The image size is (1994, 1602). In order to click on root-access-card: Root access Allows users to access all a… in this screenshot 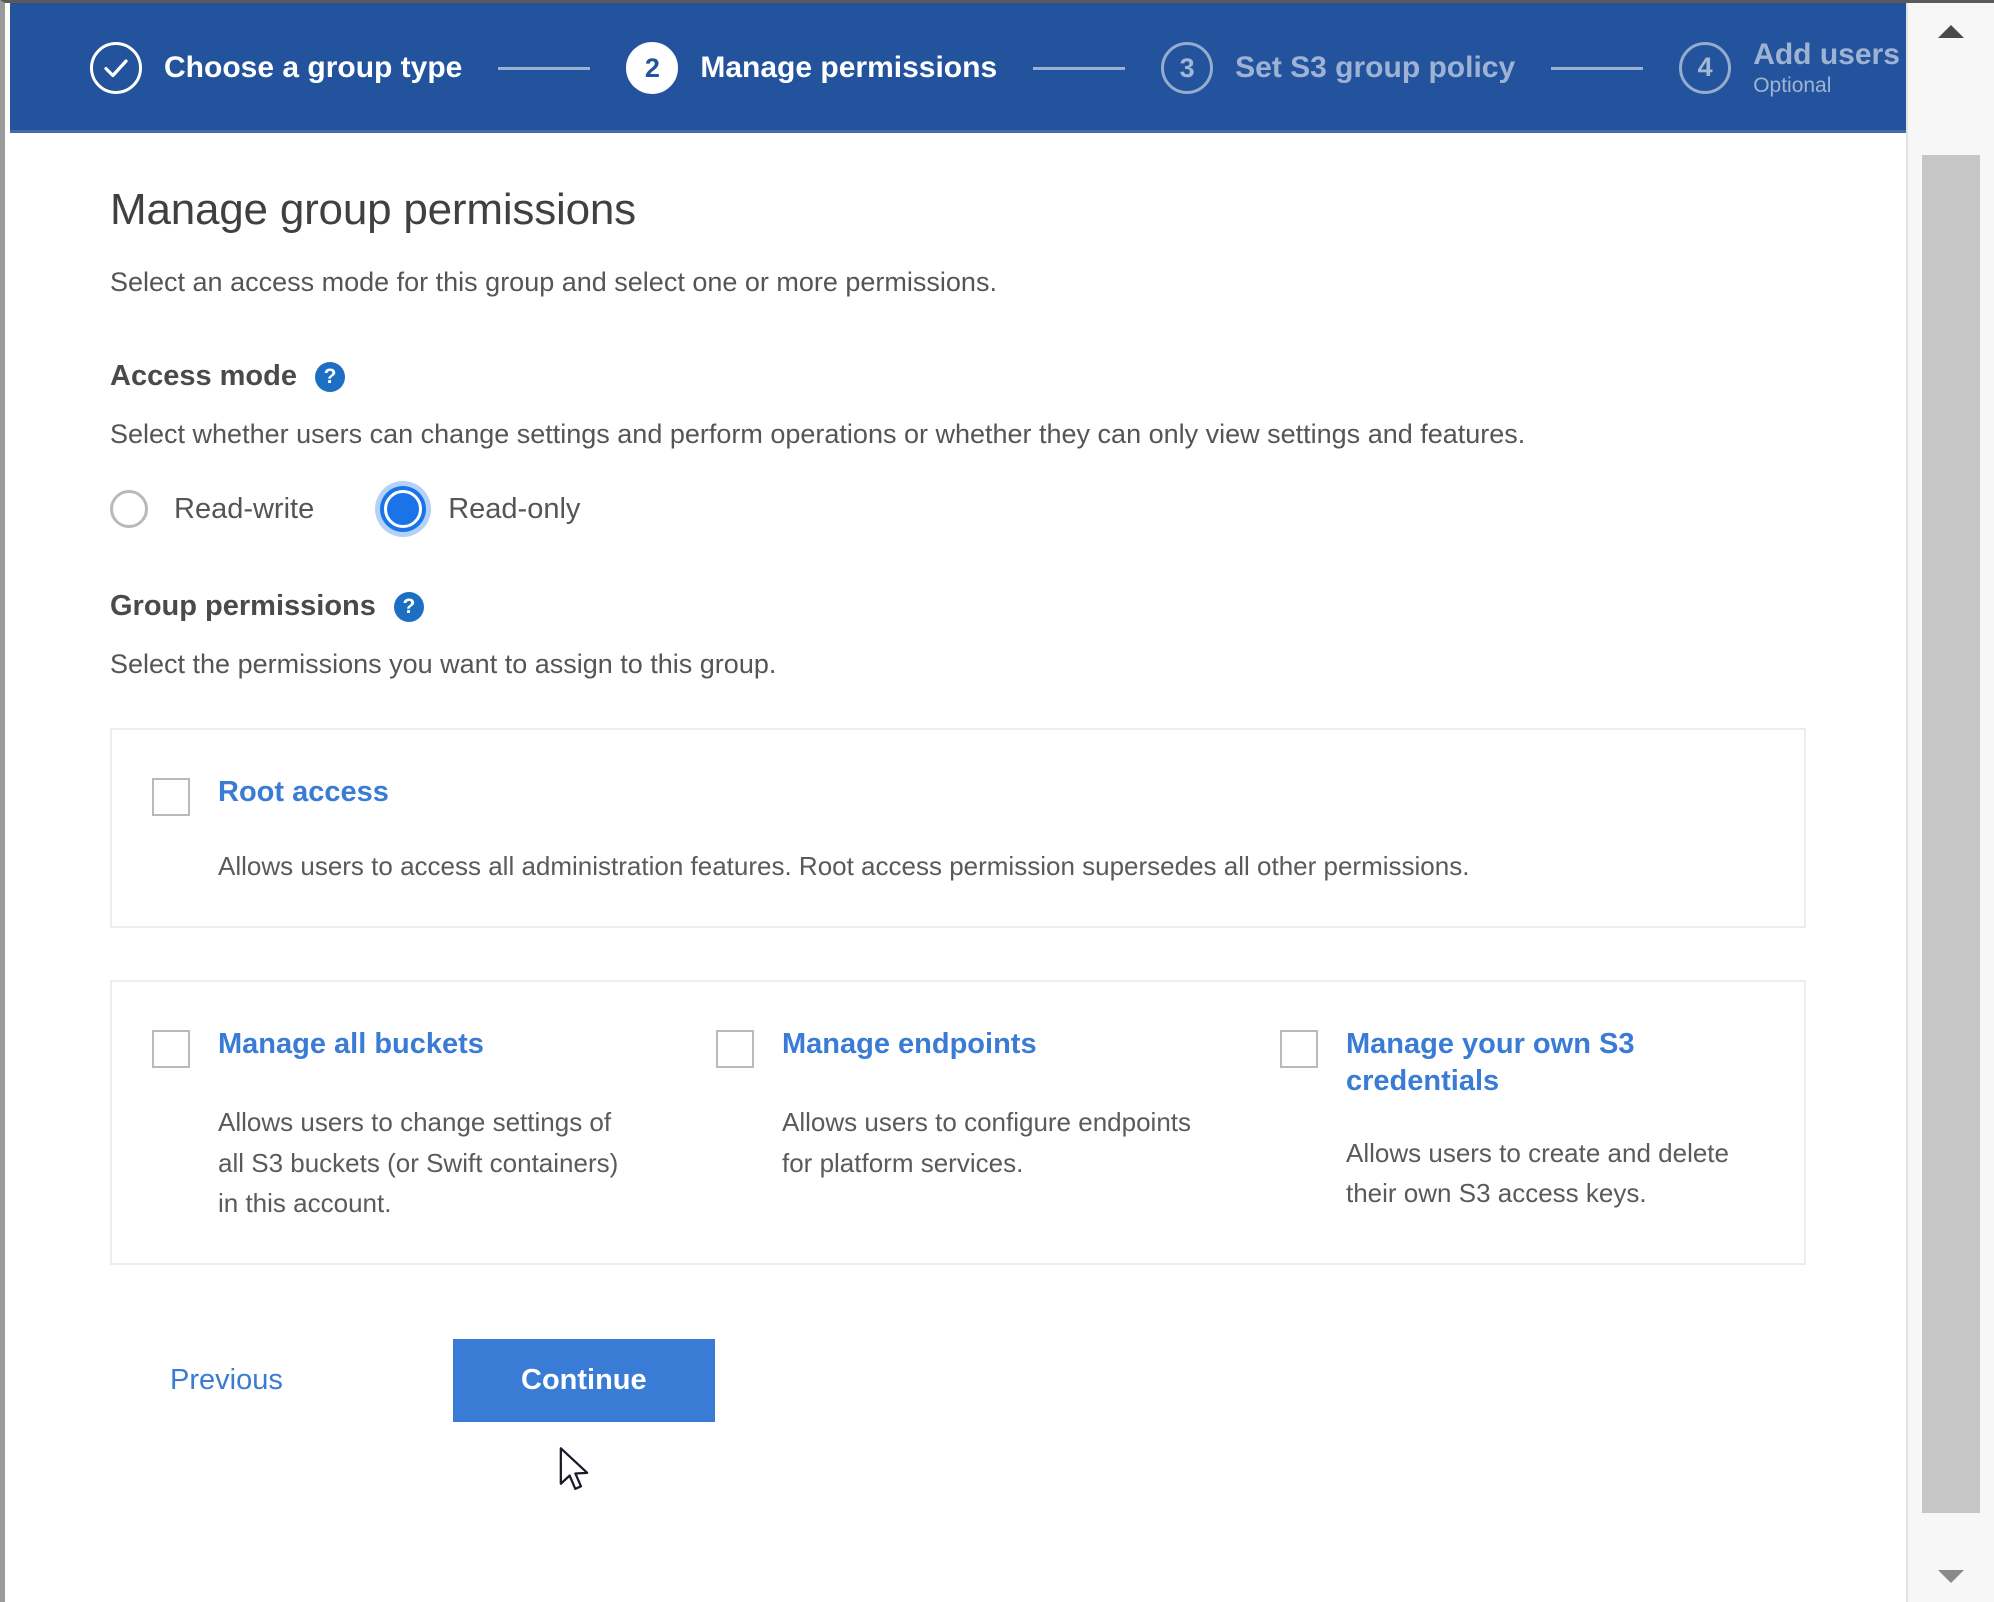, I will do `click(958, 828)`.